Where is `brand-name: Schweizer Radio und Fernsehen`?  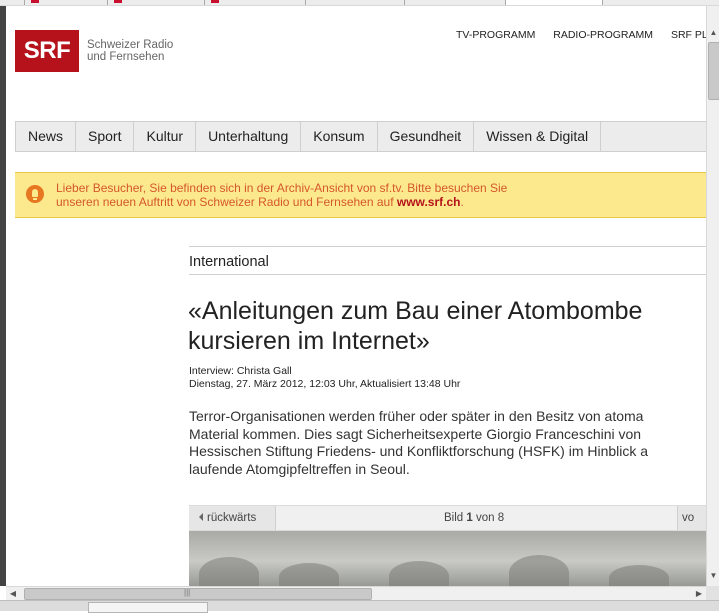 brand-name: Schweizer Radio und Fernsehen is located at coordinates (130, 51).